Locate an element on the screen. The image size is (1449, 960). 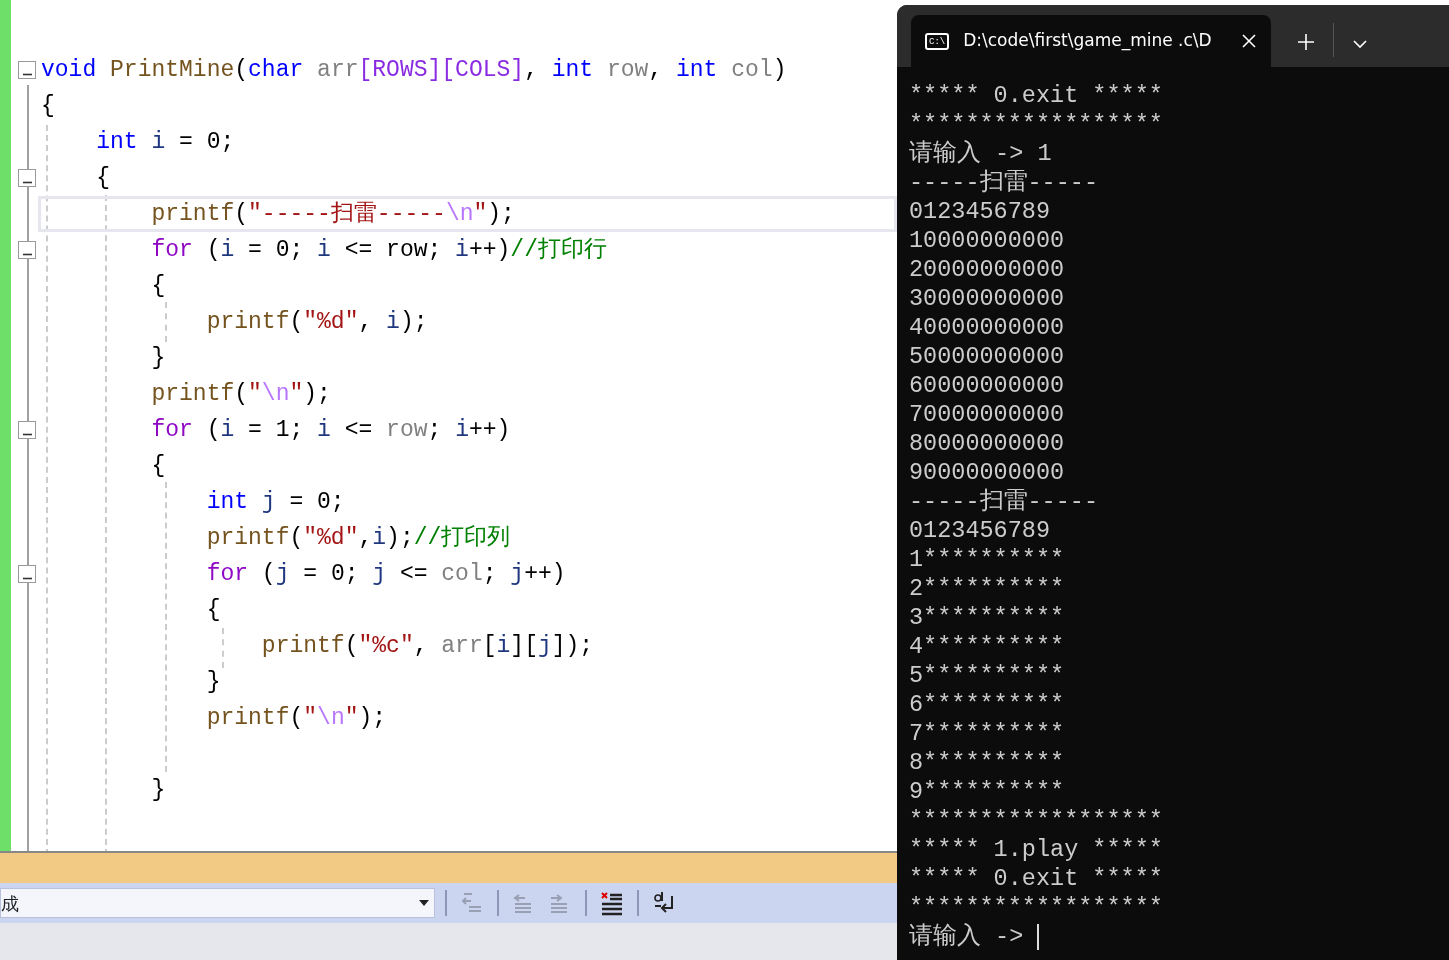
terminal-tab: C:\ D:\code\first\game_mine .c\D is located at coordinates (1091, 41).